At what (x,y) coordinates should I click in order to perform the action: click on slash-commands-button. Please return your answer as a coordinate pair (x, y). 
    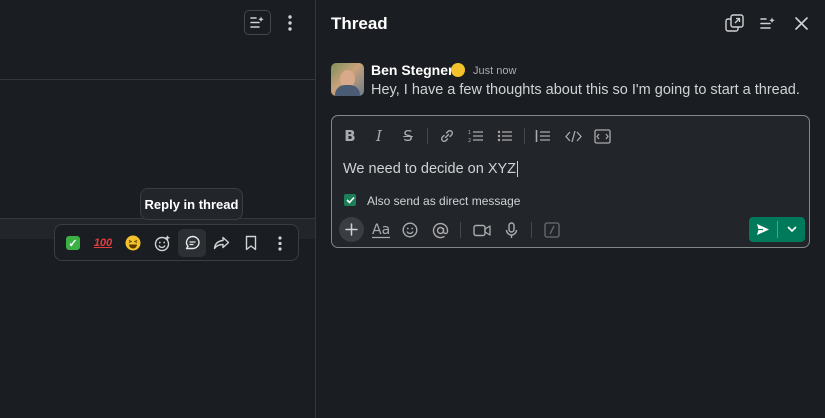
    Looking at the image, I should click on (552, 230).